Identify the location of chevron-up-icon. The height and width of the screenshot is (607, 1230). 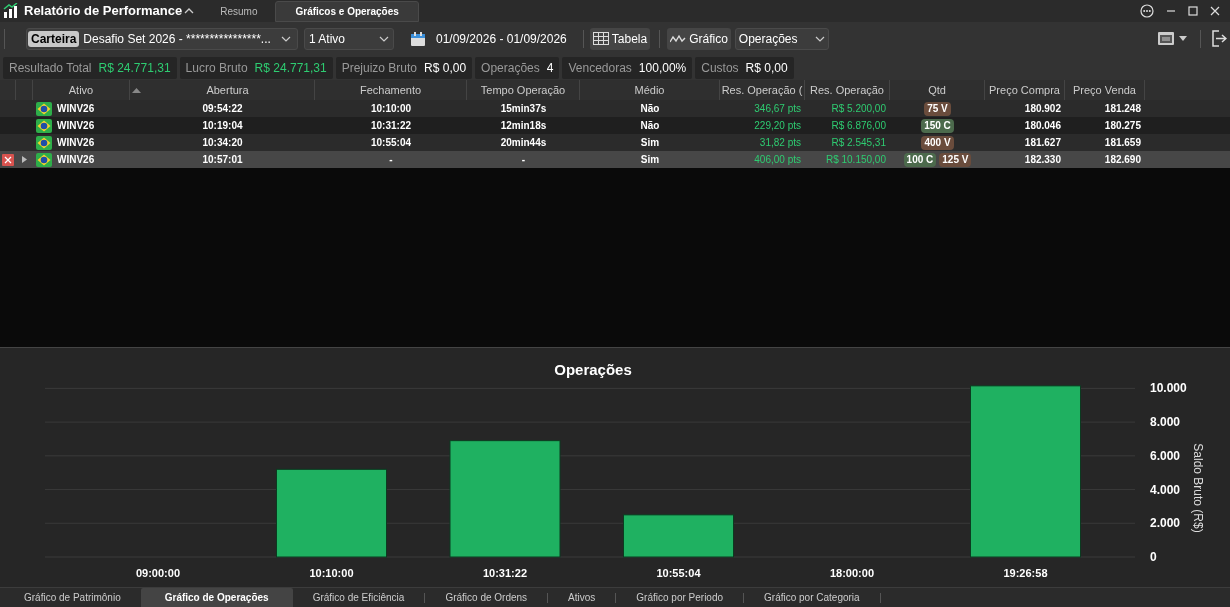
(189, 11).